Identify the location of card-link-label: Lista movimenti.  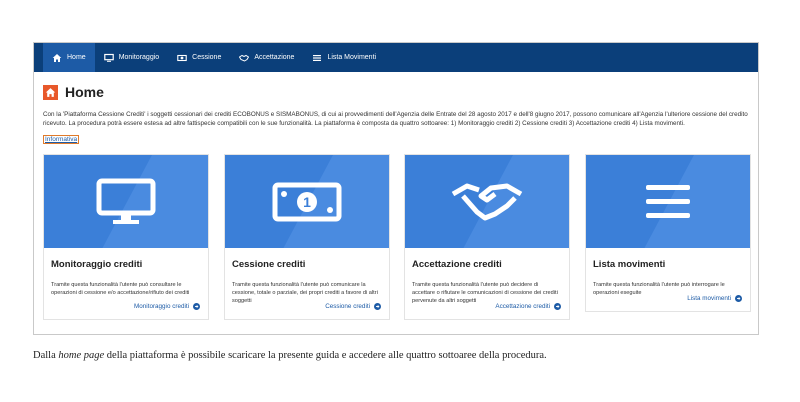
(709, 298).